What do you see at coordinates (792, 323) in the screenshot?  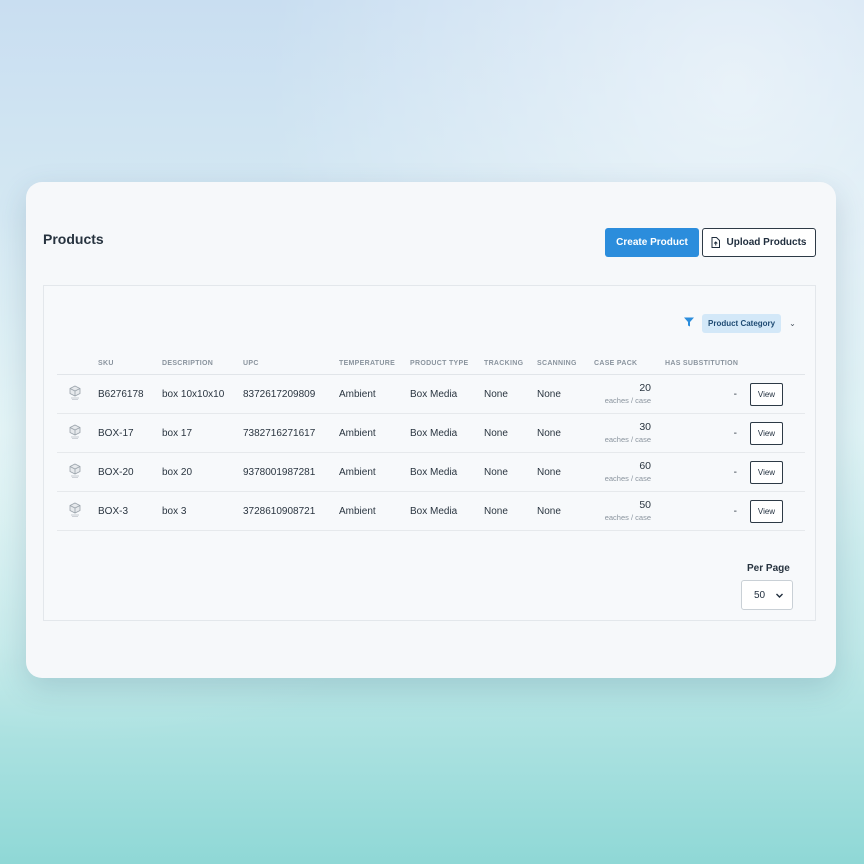 I see `chevron-down-icon: ⌄` at bounding box center [792, 323].